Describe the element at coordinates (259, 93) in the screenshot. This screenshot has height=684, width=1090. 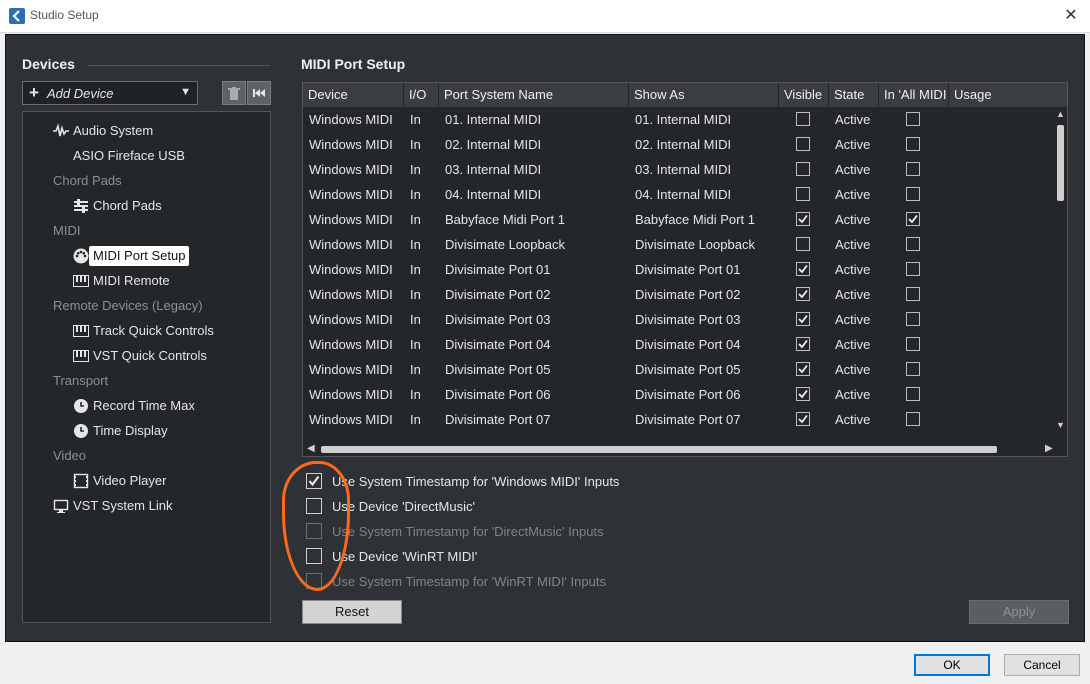
I see `reset-device-button` at that location.